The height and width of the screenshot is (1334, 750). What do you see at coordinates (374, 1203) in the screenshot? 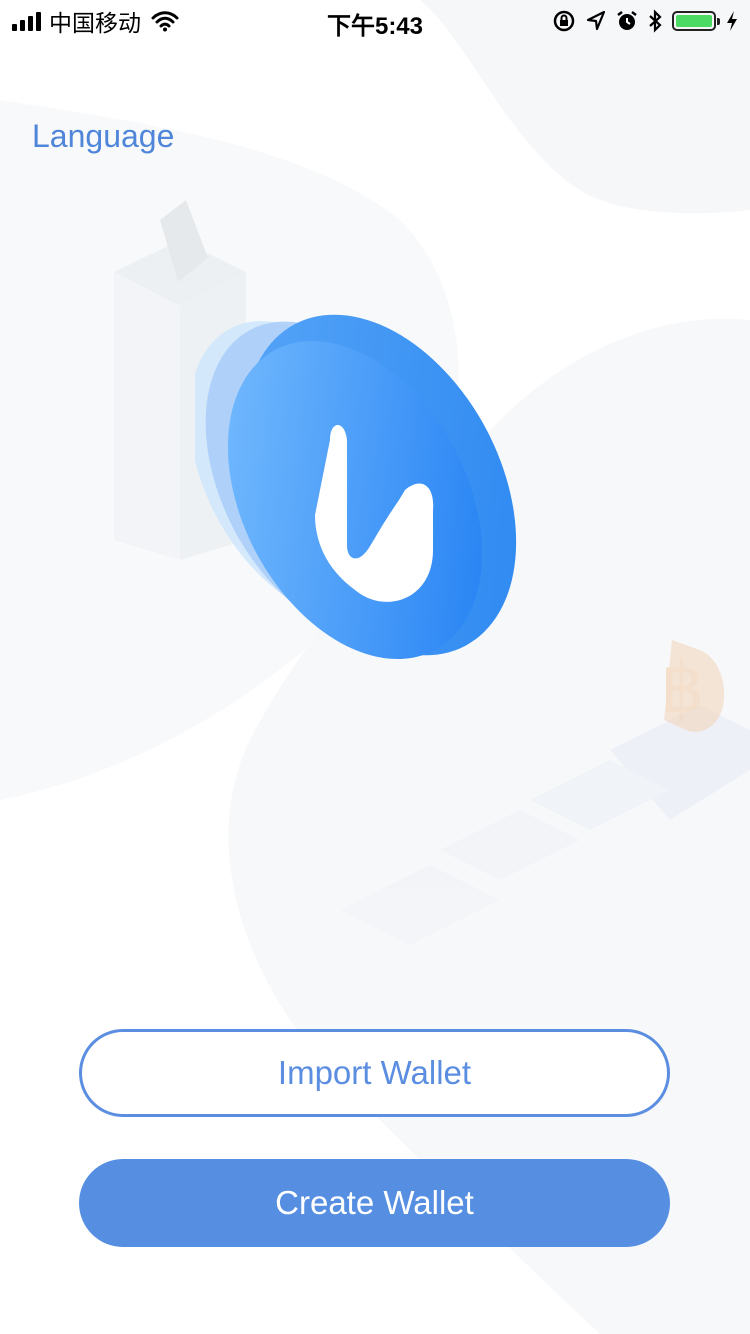
I see `create-wallet-button: Create Wallet` at bounding box center [374, 1203].